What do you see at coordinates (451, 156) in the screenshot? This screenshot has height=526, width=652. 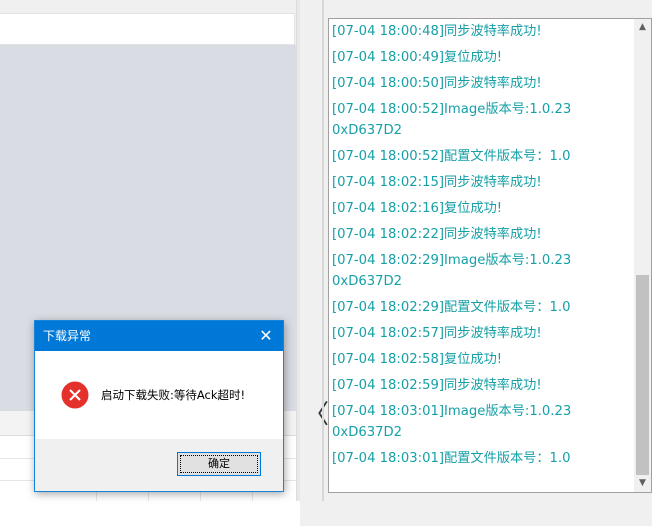 I see `log-line: [07-04 18:00:52]配置文件版本号：1.0` at bounding box center [451, 156].